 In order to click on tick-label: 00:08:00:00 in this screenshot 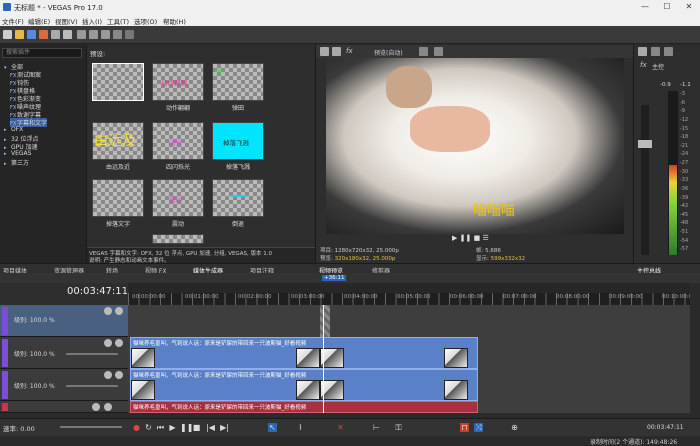, I will do `click(573, 297)`.